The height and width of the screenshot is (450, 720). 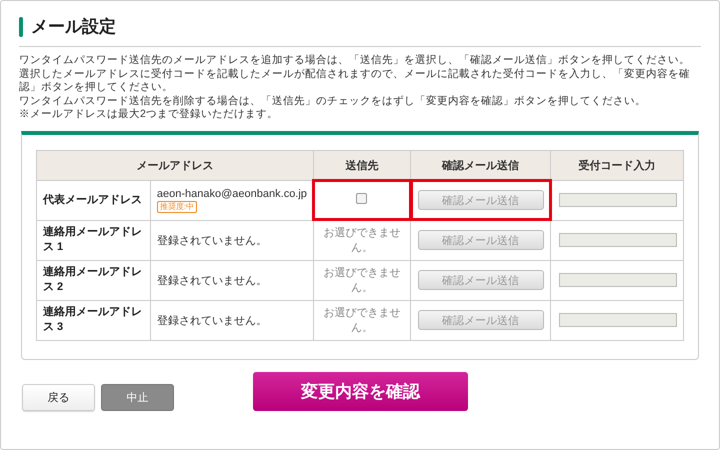 I want to click on recommendation-badge: 推奨度:中, so click(x=177, y=206).